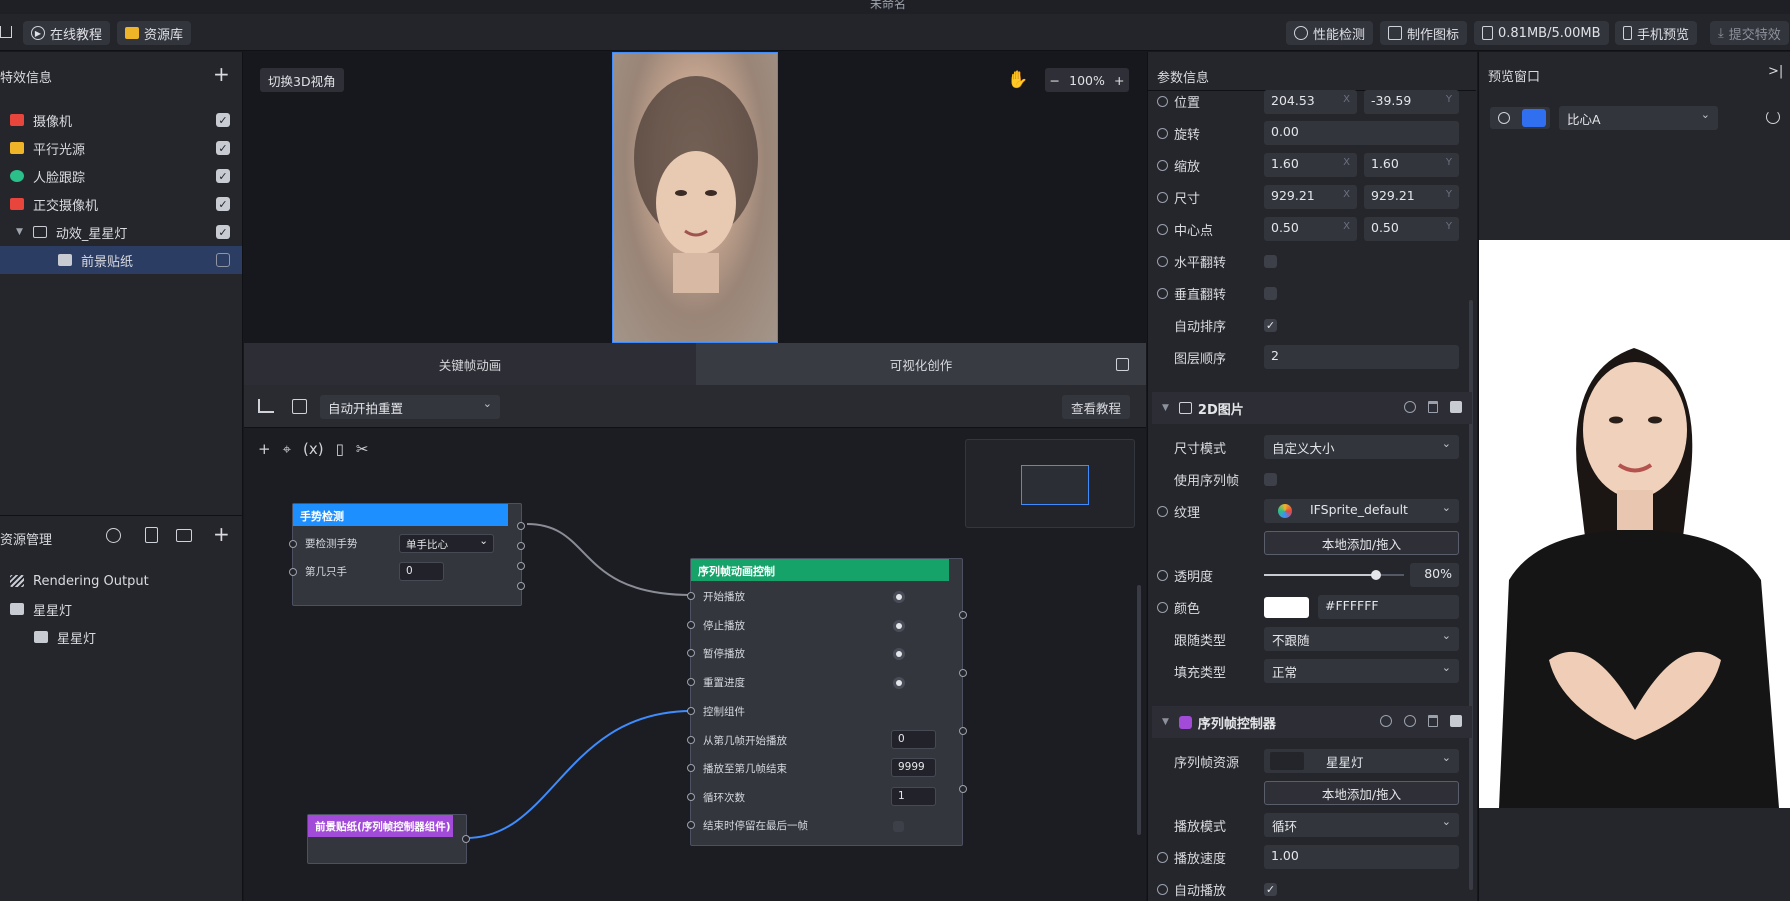 The width and height of the screenshot is (1790, 901). Describe the element at coordinates (1310, 165) in the screenshot. I see `scale-x-input: 1.60 X` at that location.